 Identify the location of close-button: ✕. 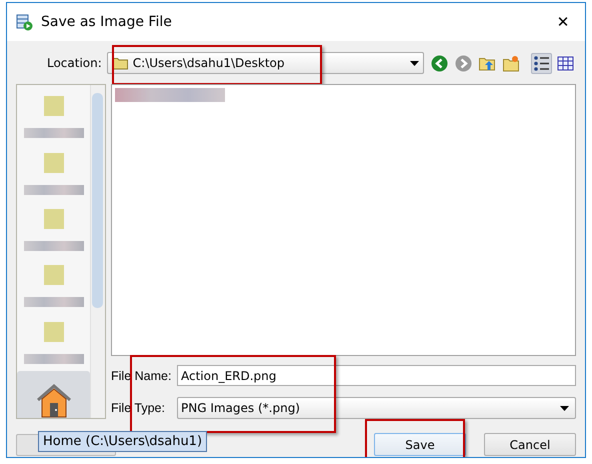
(563, 22).